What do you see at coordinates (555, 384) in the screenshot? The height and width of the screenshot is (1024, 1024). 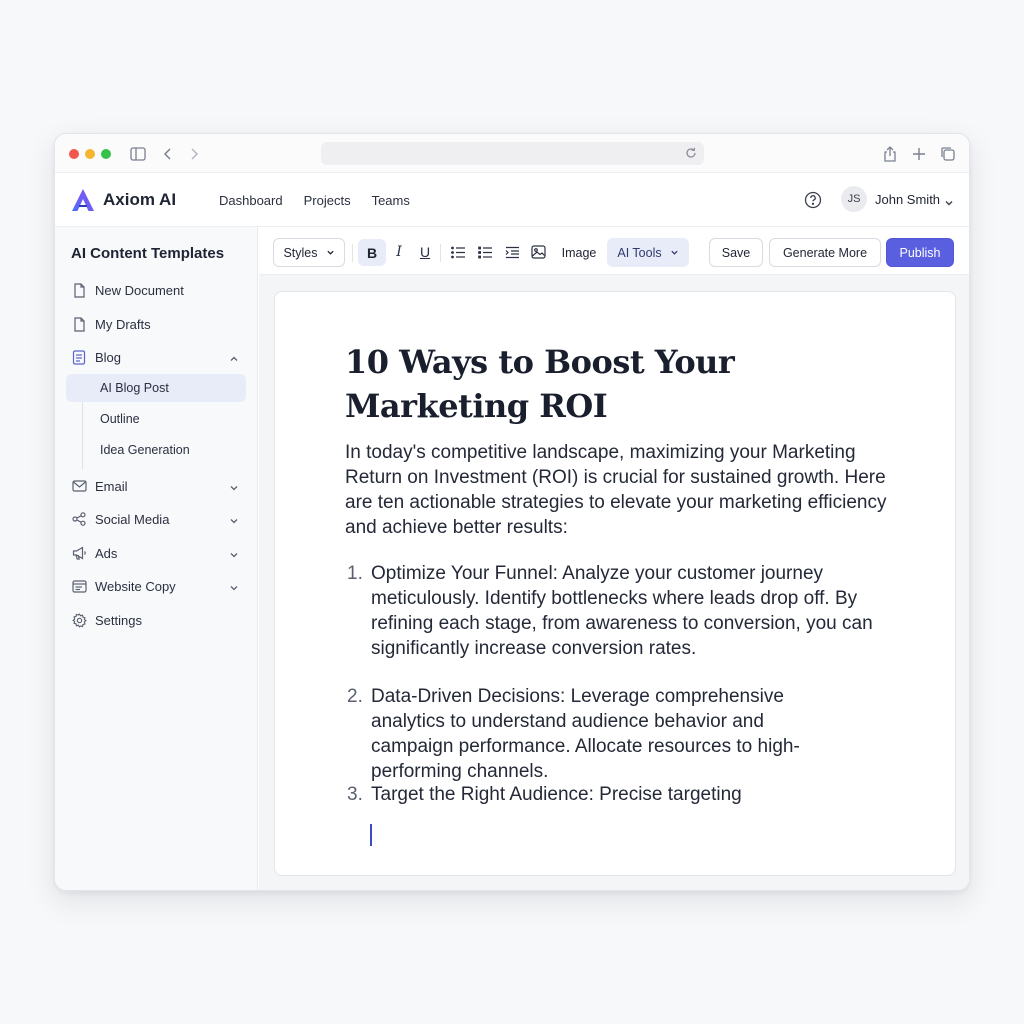 I see `document-title: 10 Ways to Boost Your Marketing ROI` at bounding box center [555, 384].